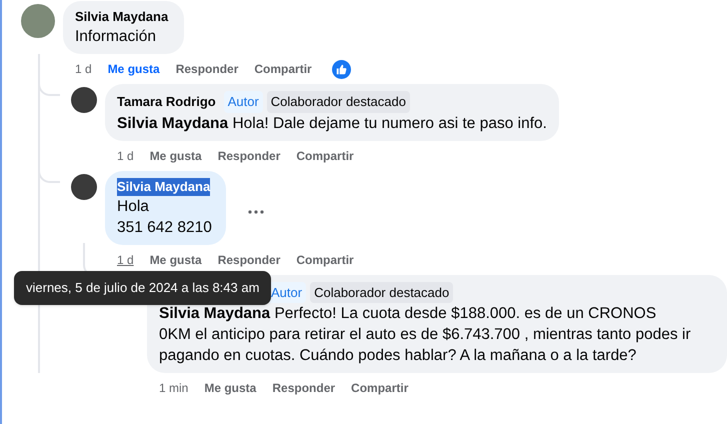 This screenshot has height=424, width=727. I want to click on date-tooltip: viernes, 5 de julio de 2024 a las 8:43 am, so click(143, 287).